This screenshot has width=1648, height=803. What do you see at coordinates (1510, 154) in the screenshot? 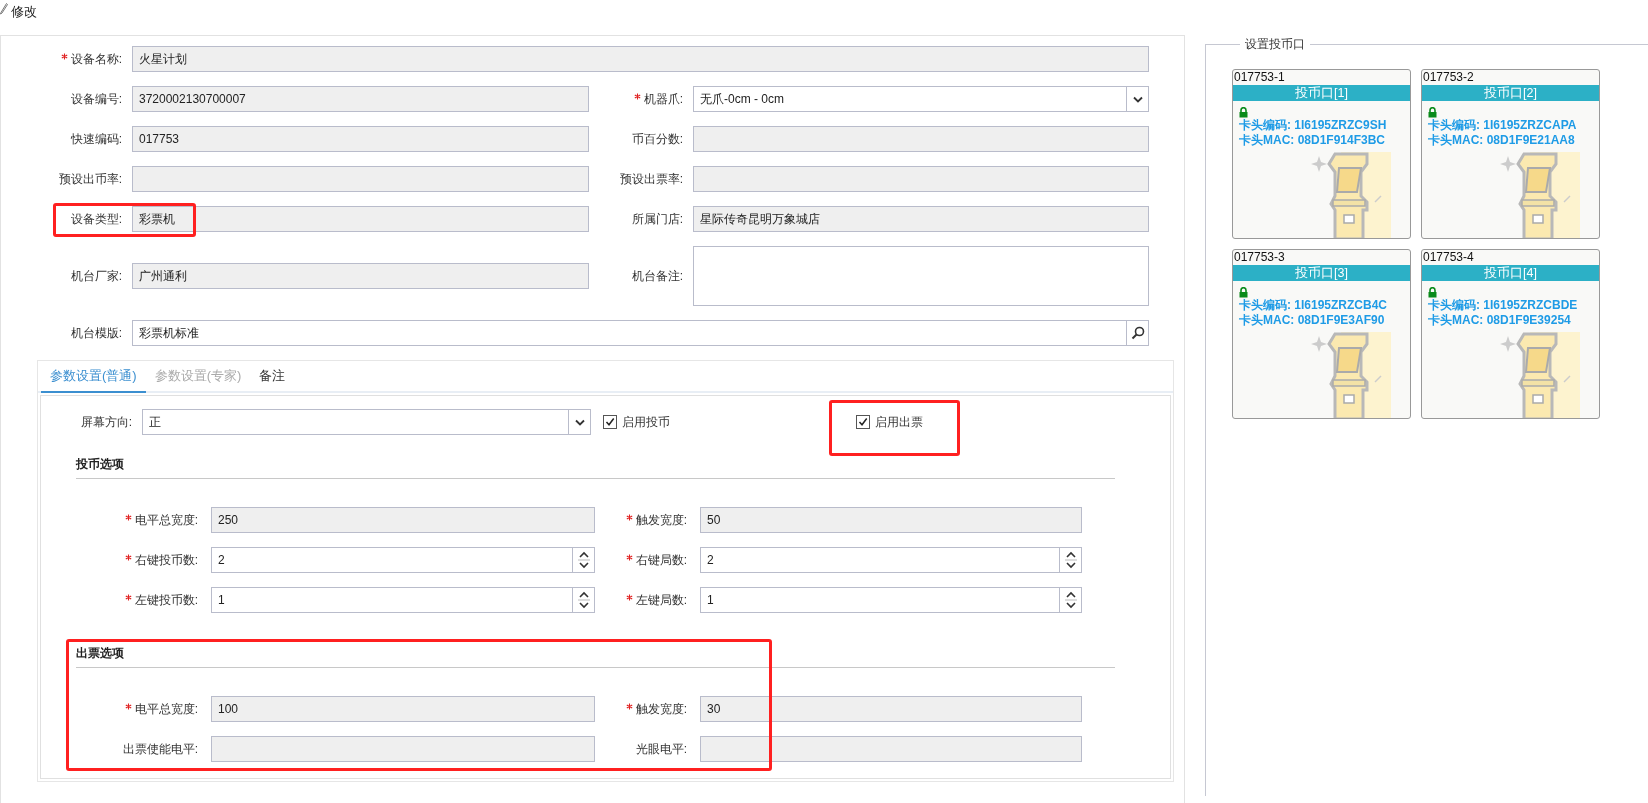
I see `port-card: 017753-2 投币口[2] 卡头编码: 1I6195ZRZCAPA 卡头MAC: 08D1F9E21AA8` at bounding box center [1510, 154].